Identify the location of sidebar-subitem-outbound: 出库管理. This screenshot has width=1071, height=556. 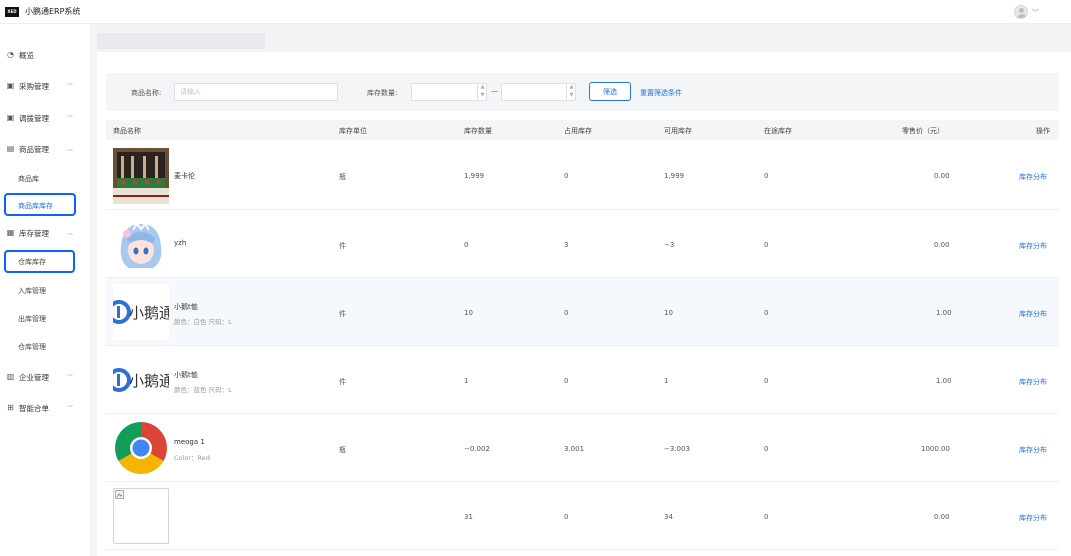
(45, 319).